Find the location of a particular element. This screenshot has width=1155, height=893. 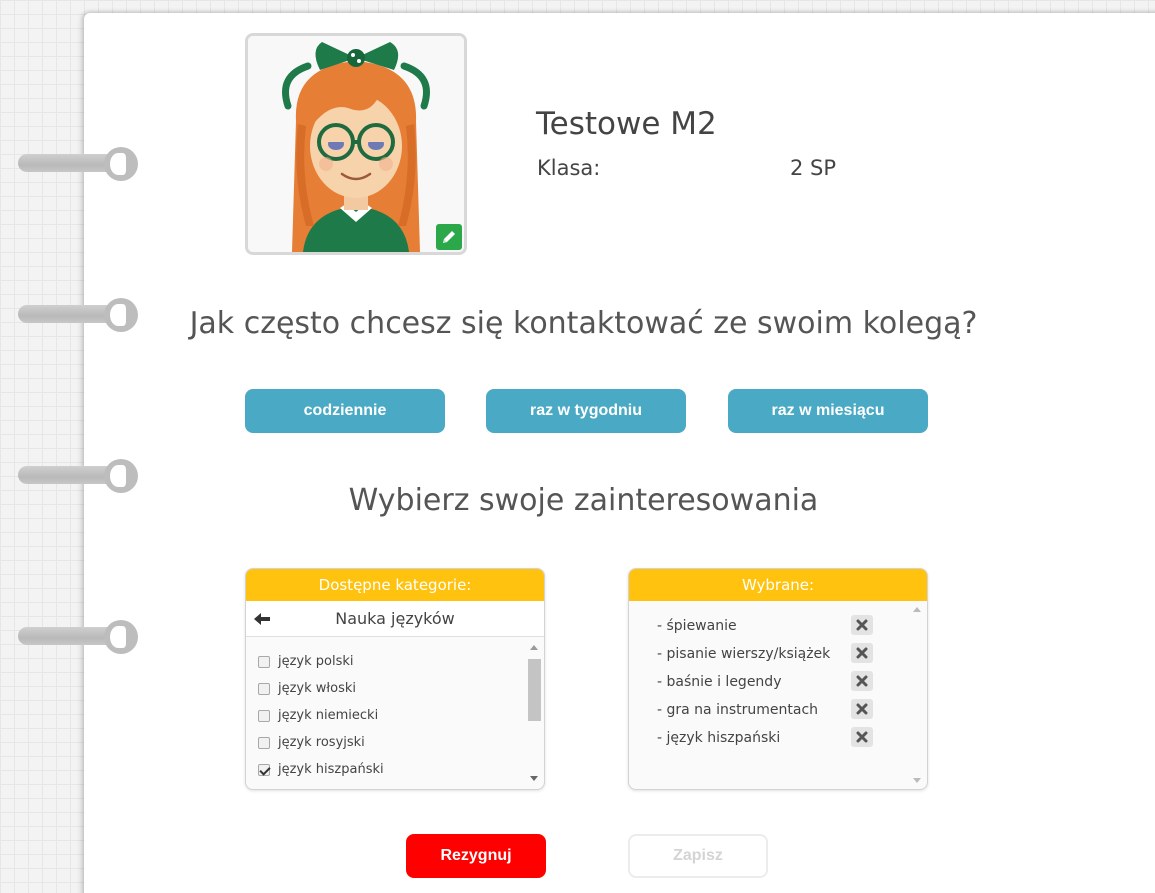

category-nav: Nauka języków is located at coordinates (395, 619).